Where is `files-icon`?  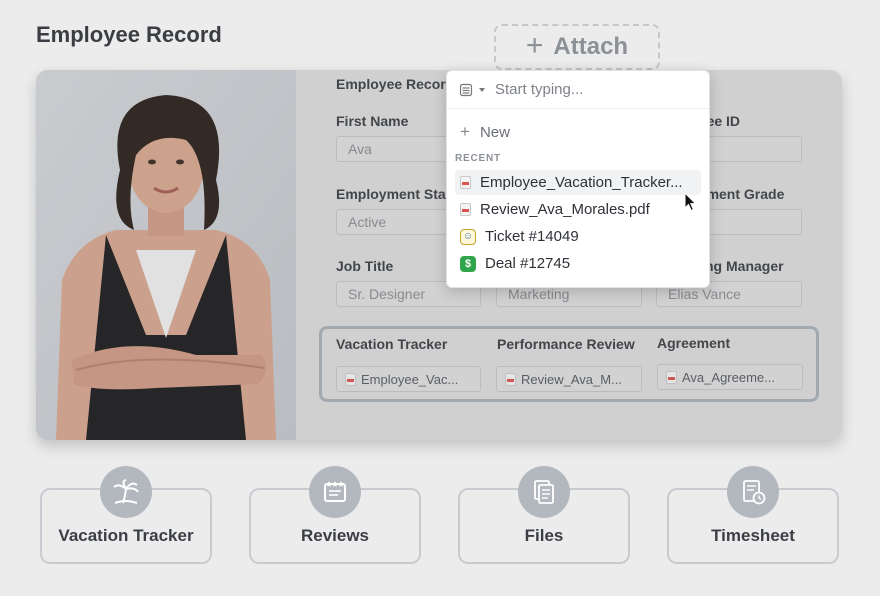 files-icon is located at coordinates (544, 492).